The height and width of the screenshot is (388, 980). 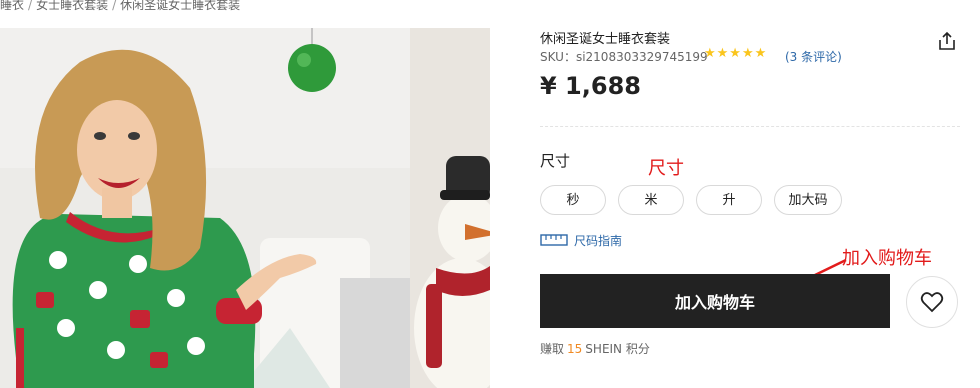 I want to click on breadcrumb-item-current: 休闲圣诞女士睡衣套装, so click(x=180, y=6).